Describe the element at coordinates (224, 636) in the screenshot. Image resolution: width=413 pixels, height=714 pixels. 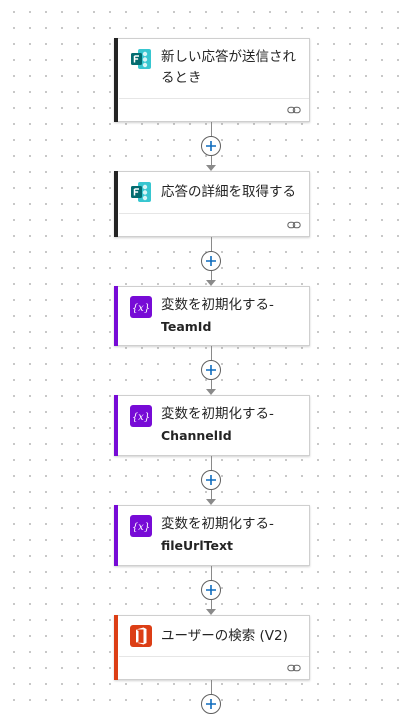
I see `step-title-line-1: ユーザーの検索 (V2)` at that location.